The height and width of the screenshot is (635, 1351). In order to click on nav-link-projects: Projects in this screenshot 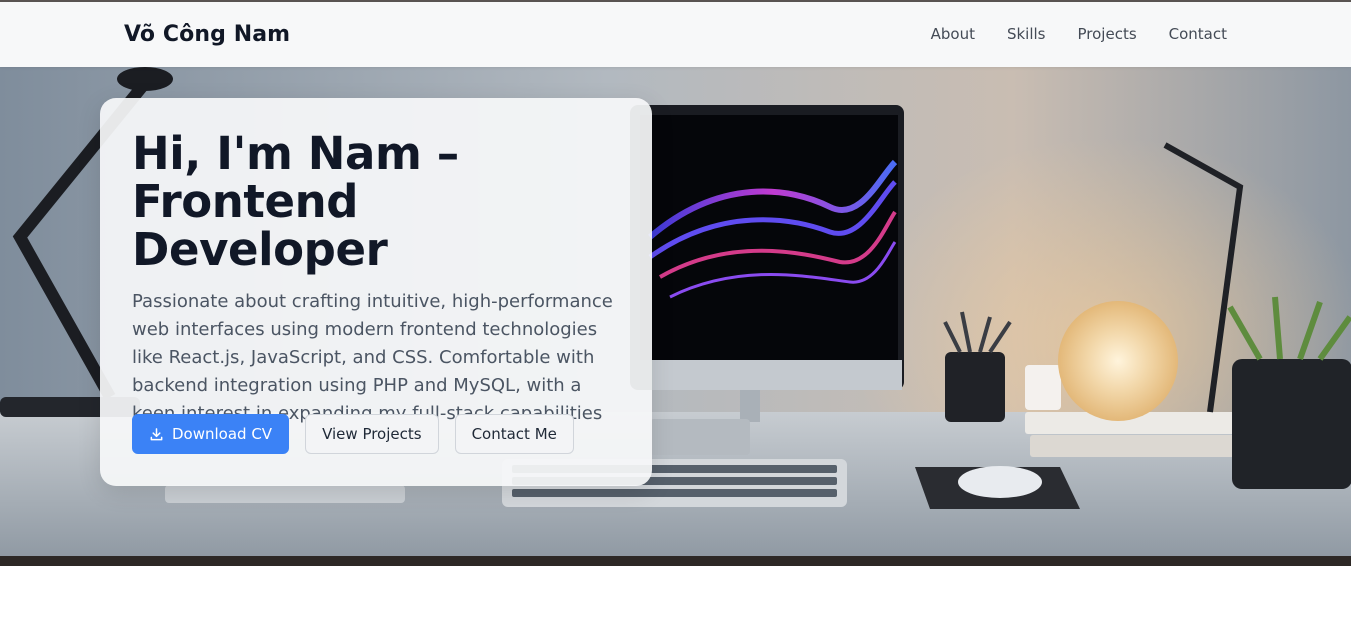, I will do `click(1107, 34)`.